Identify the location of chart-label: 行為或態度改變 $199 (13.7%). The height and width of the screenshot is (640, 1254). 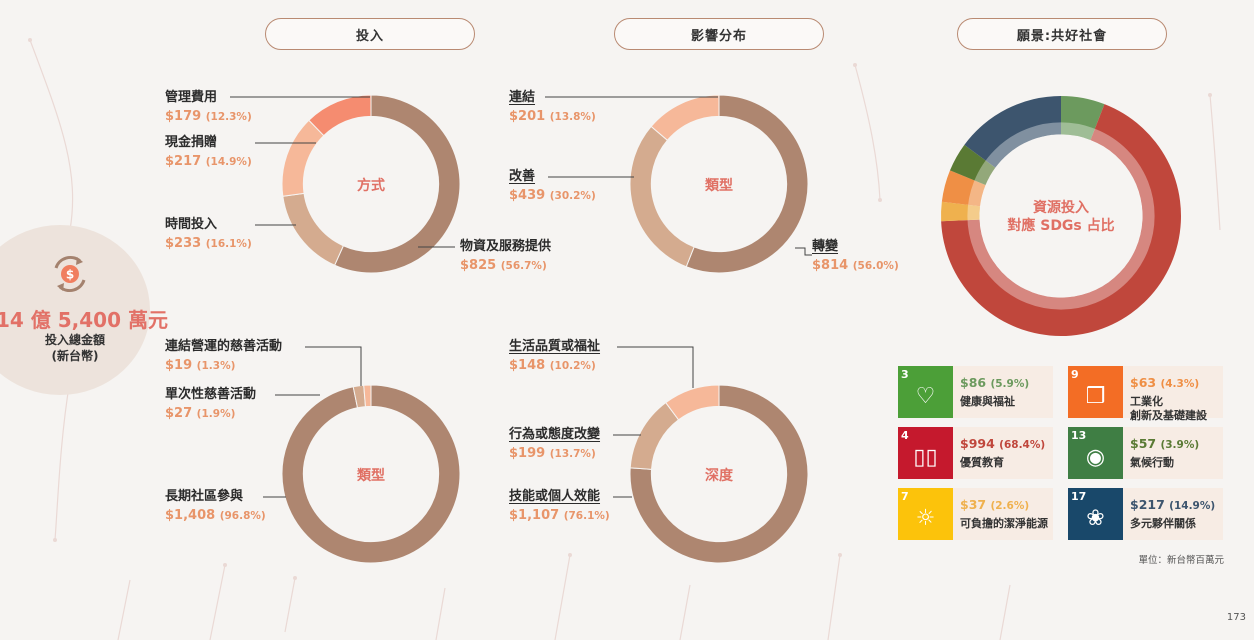
(555, 444).